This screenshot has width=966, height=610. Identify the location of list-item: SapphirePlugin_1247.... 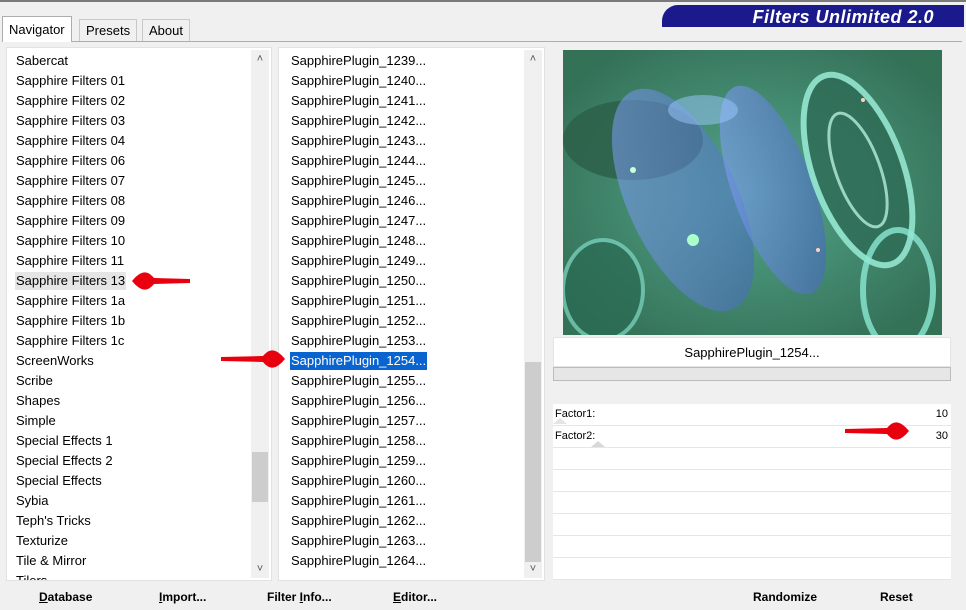
(400, 221).